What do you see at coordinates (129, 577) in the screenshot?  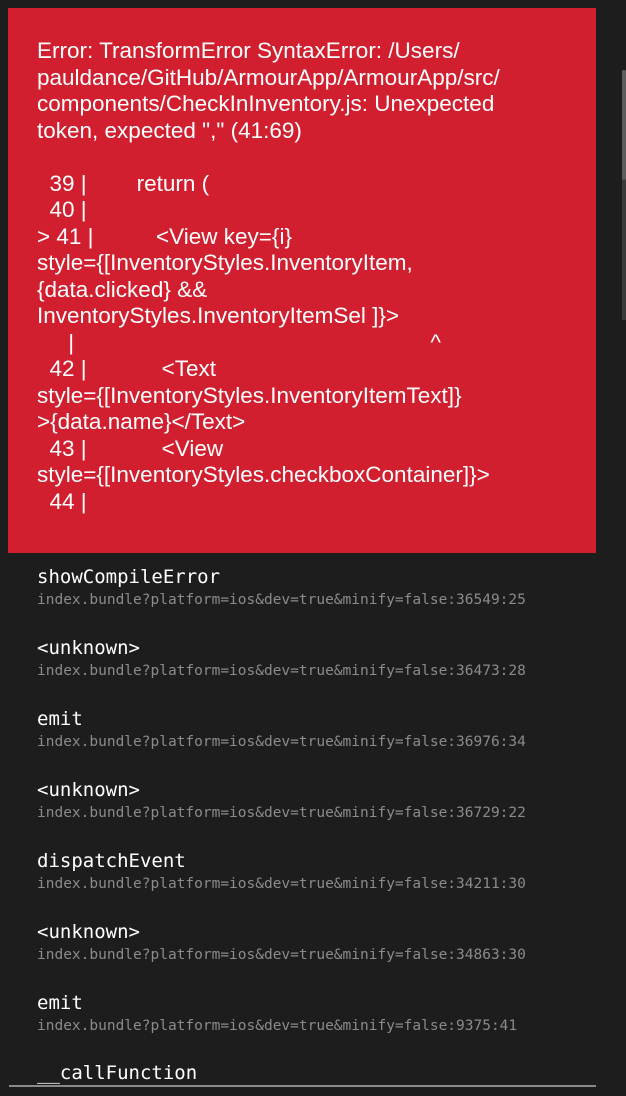 I see `frame-method: showCompileError` at bounding box center [129, 577].